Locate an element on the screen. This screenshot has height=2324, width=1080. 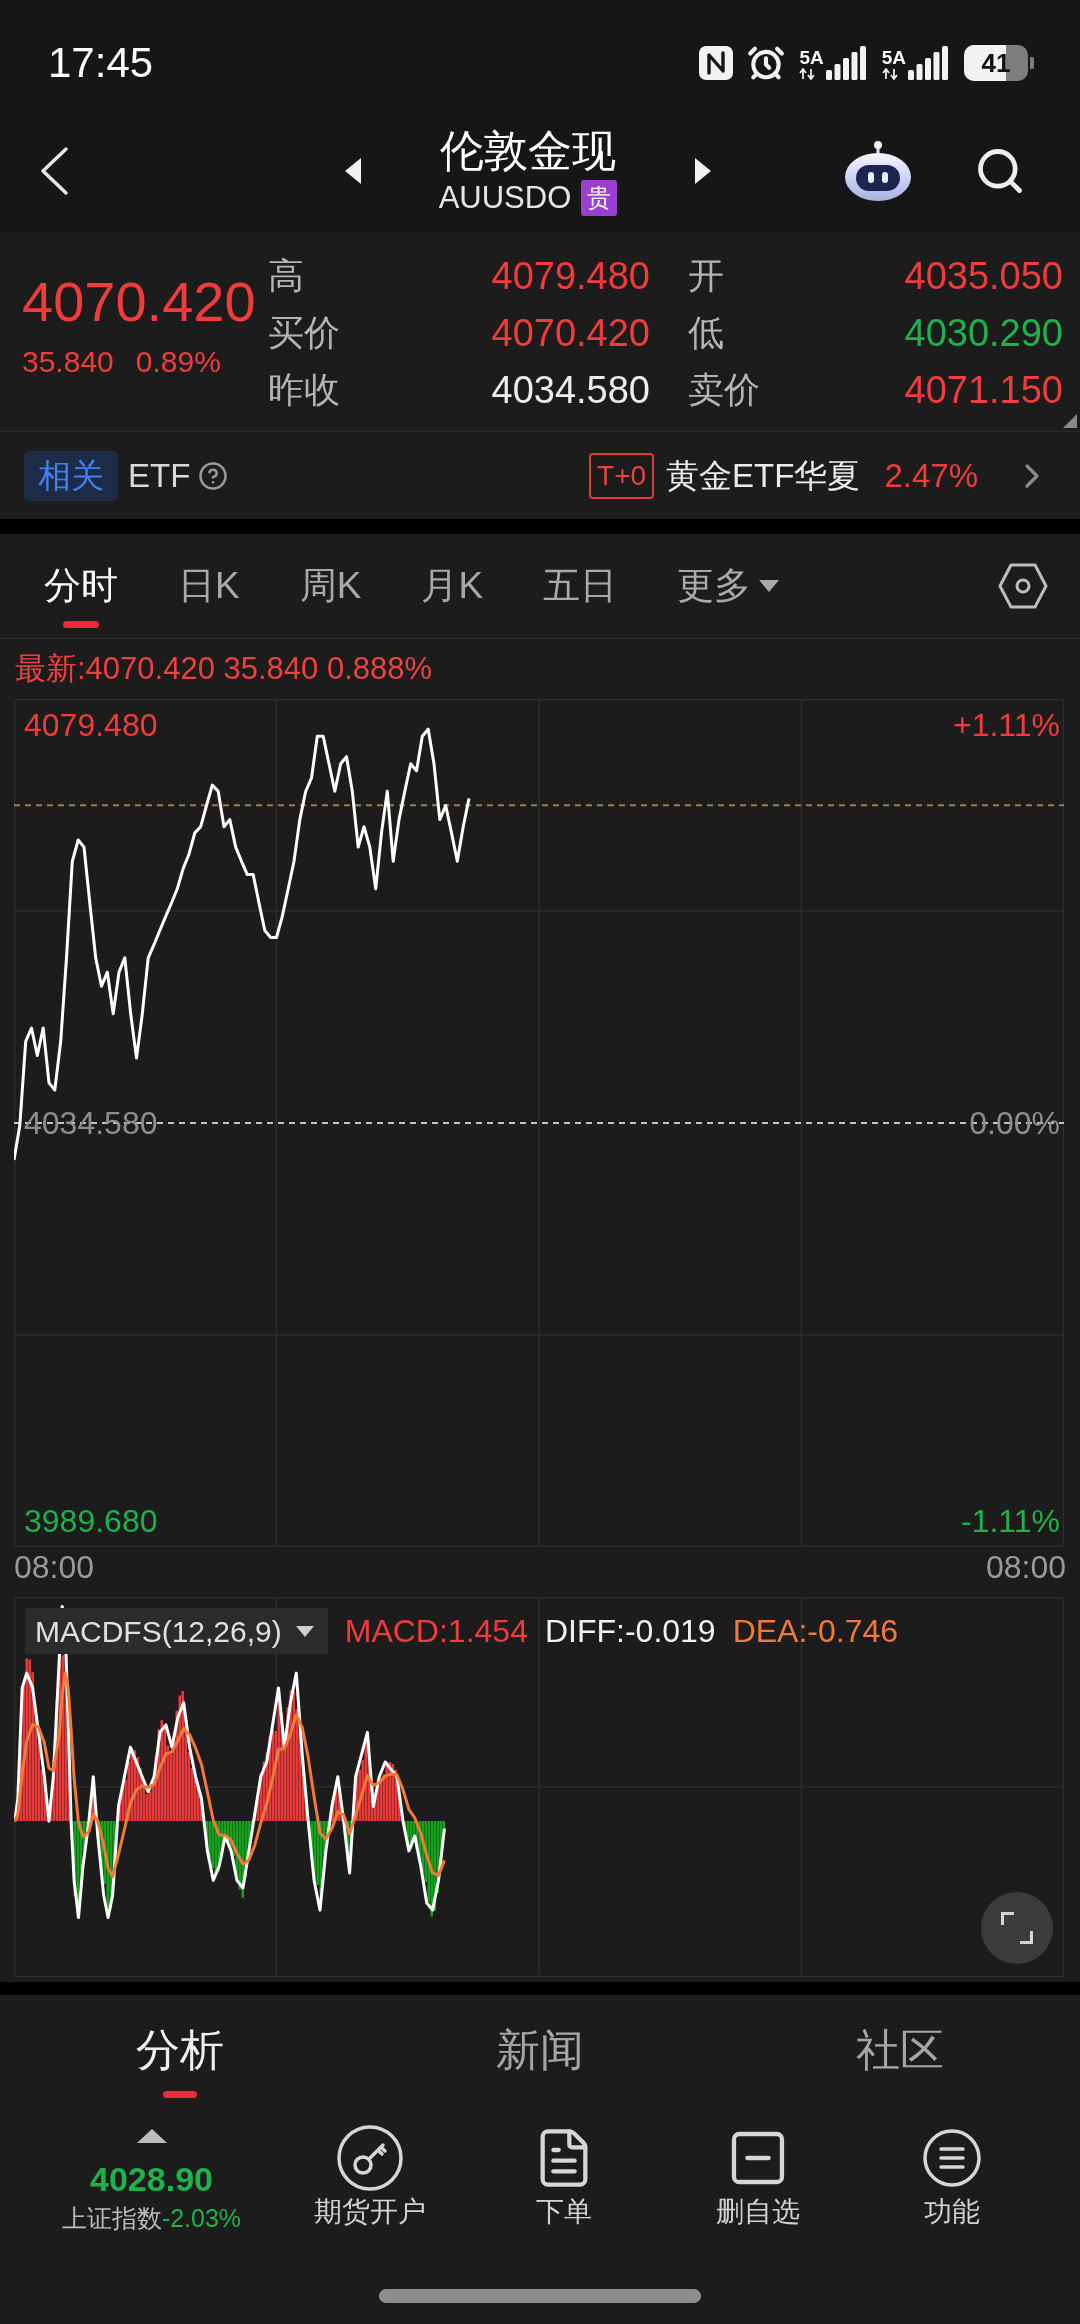
bottom-tab: 新闻 is located at coordinates (540, 2048).